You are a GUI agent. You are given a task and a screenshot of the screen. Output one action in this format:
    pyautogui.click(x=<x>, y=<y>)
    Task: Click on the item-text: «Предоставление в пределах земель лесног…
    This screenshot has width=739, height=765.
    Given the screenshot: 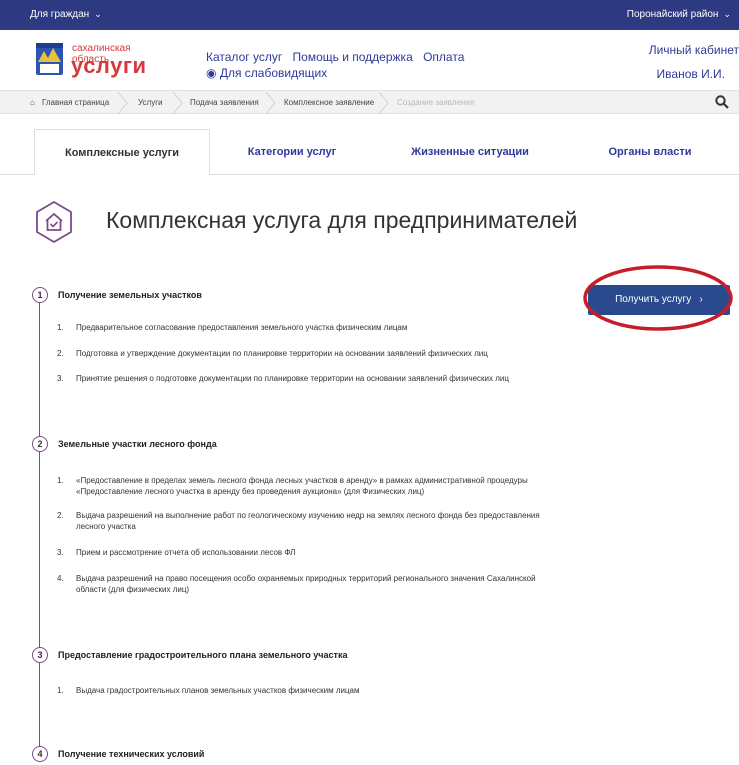 What is the action you would take?
    pyautogui.click(x=302, y=486)
    